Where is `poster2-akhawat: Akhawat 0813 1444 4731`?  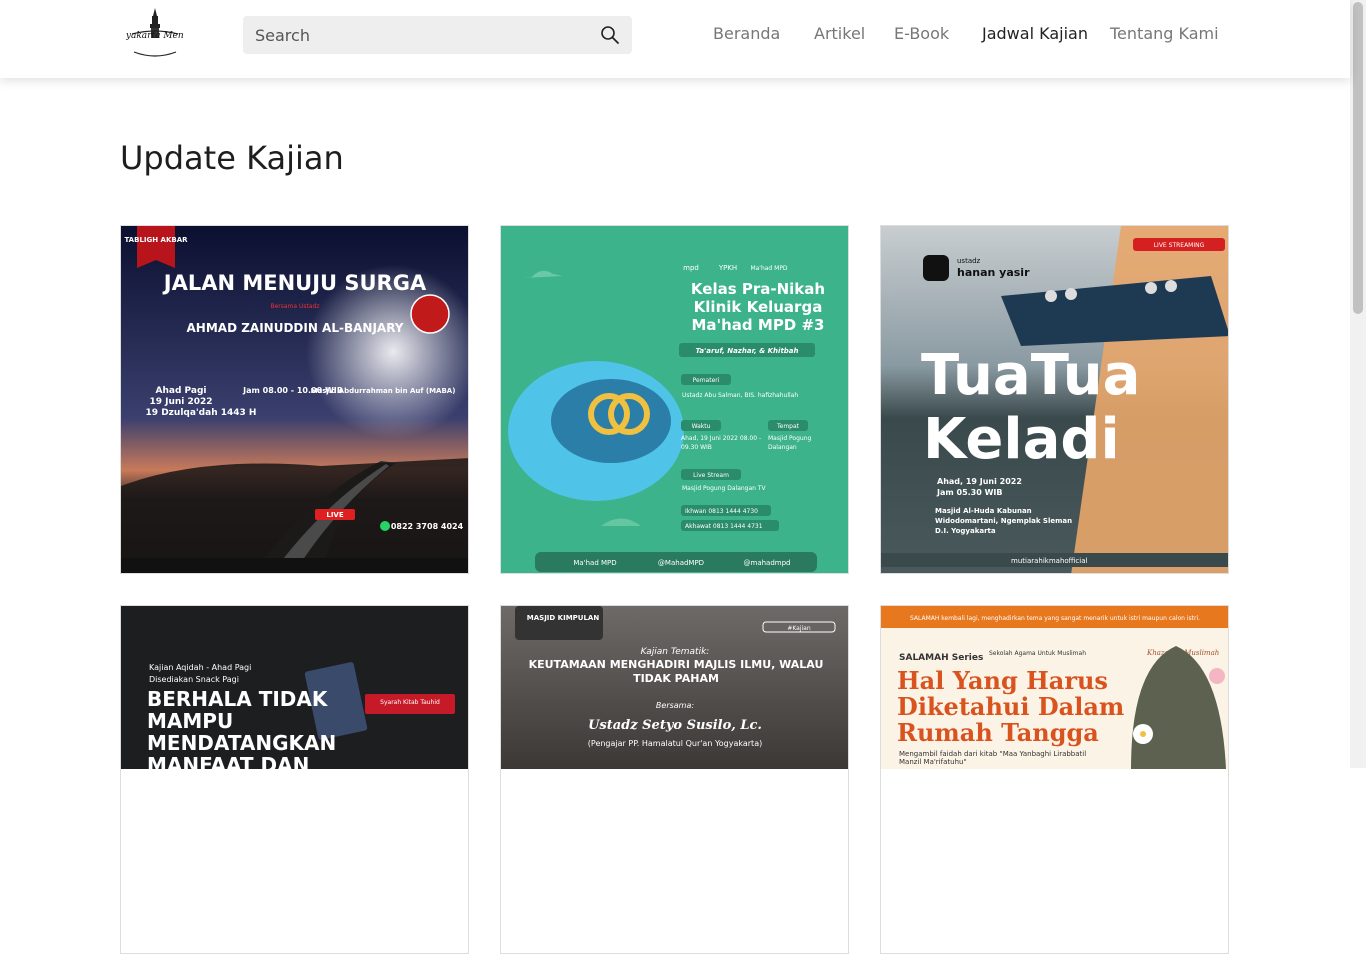
poster2-akhawat: Akhawat 0813 1444 4731 is located at coordinates (724, 526).